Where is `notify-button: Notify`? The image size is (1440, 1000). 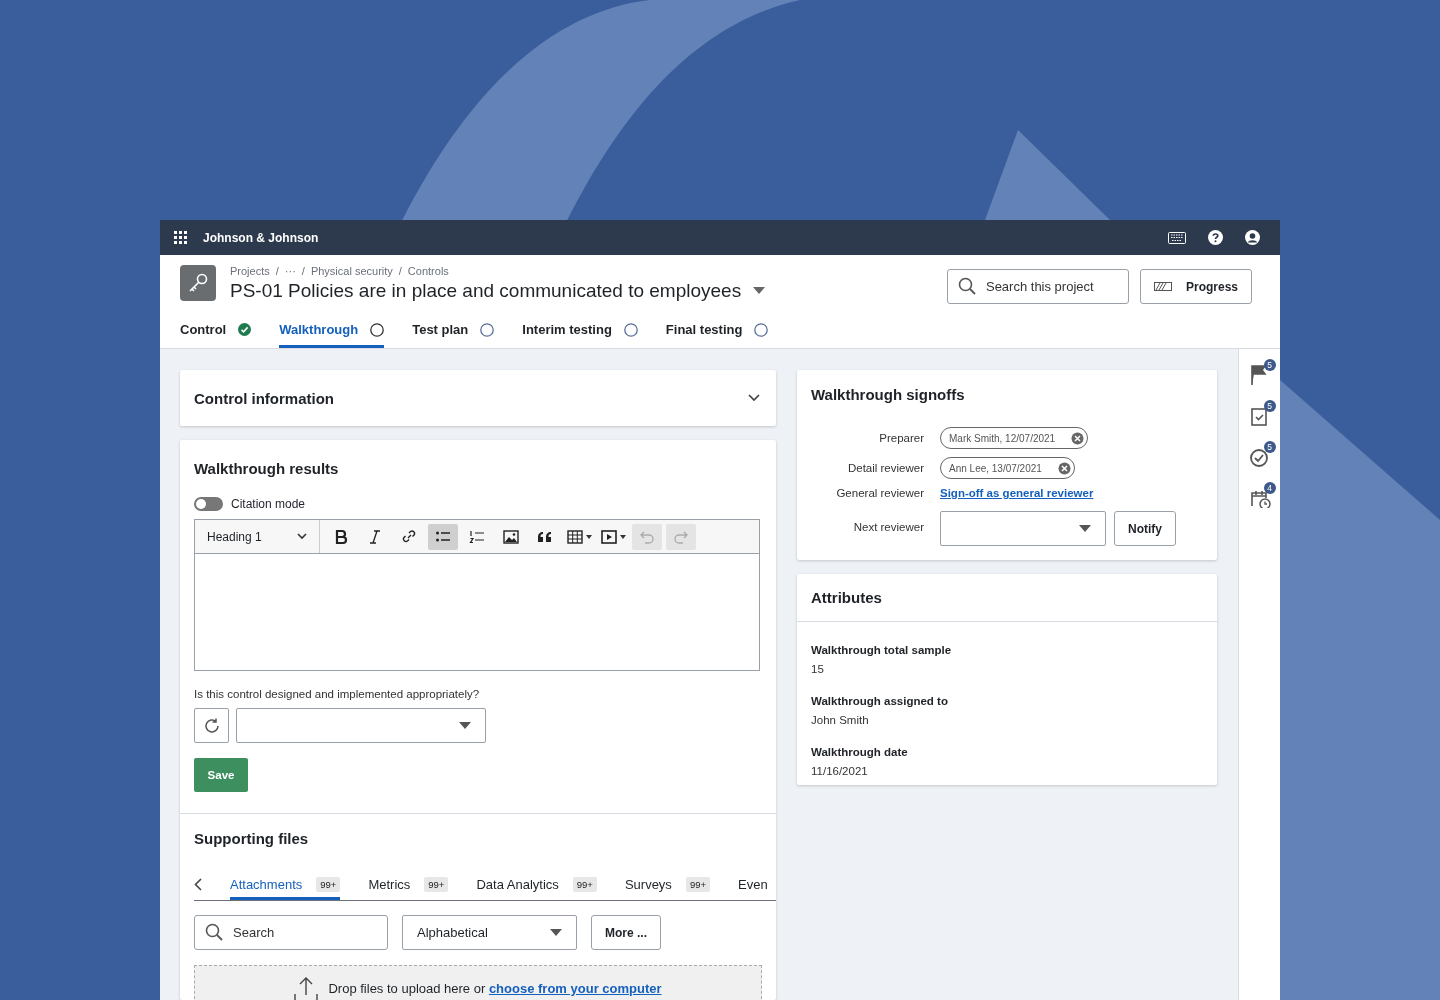 notify-button: Notify is located at coordinates (1145, 528).